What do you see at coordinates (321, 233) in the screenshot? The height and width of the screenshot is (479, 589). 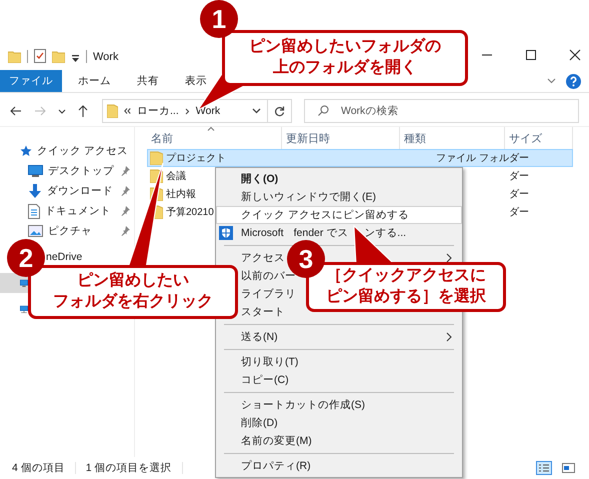 I see `menu-item-fragment: fender でス` at bounding box center [321, 233].